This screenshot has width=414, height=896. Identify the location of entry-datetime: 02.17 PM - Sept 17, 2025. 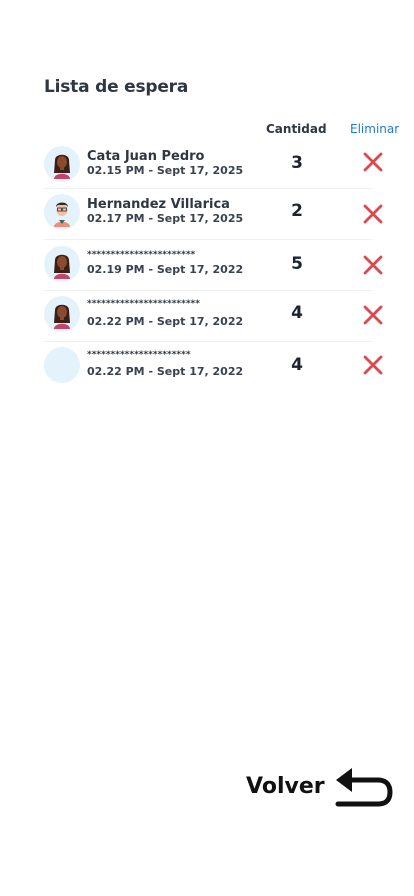
(165, 218).